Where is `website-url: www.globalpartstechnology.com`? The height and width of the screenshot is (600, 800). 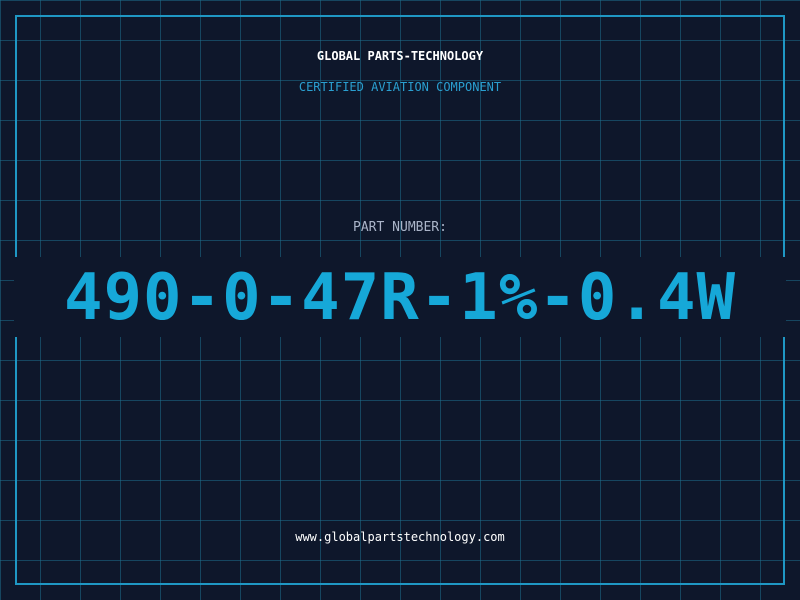 website-url: www.globalpartstechnology.com is located at coordinates (400, 537).